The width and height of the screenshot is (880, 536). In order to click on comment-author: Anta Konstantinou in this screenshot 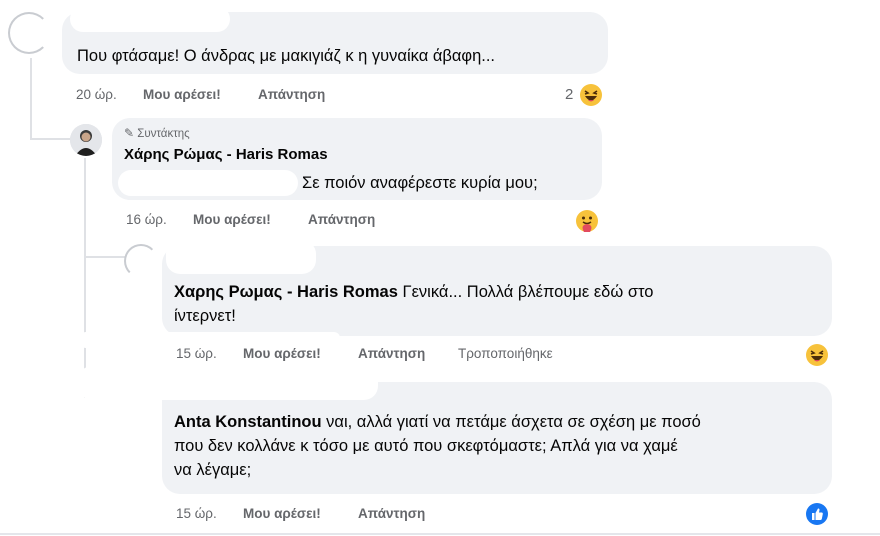, I will do `click(248, 422)`.